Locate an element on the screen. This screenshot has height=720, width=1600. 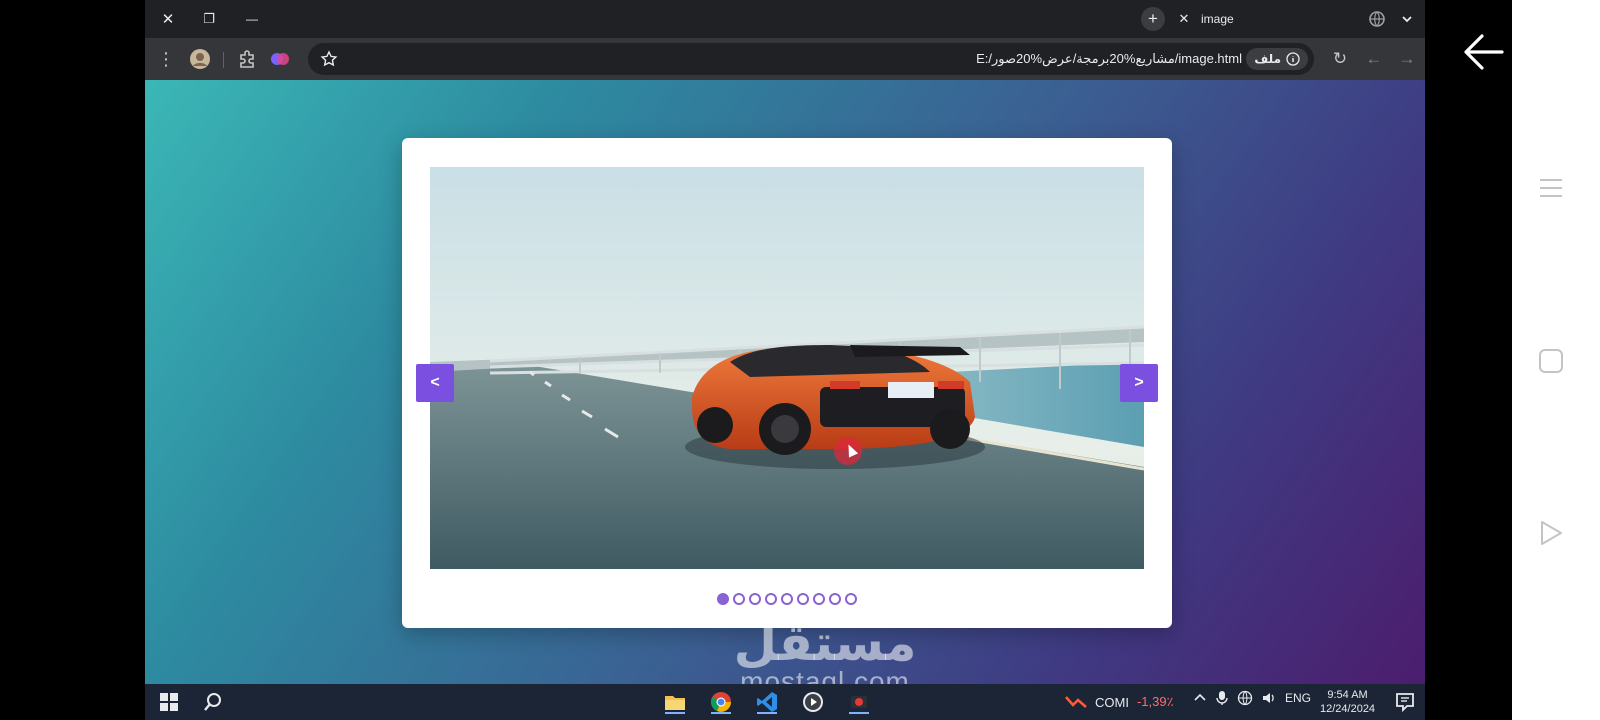
recent-apps-icon is located at coordinates (1551, 188).